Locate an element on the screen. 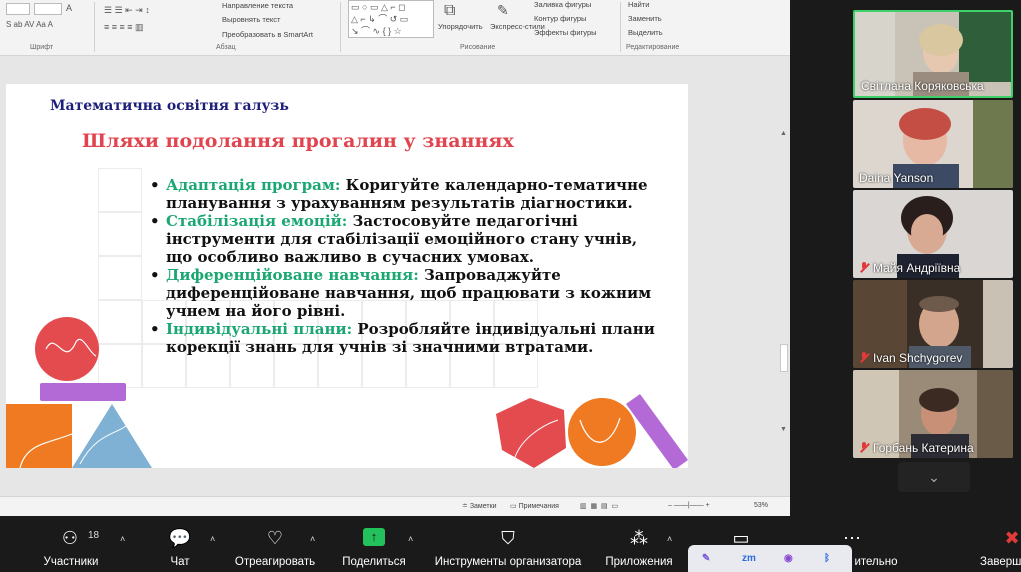 The width and height of the screenshot is (1021, 572). shape-outline-button: Контур фигуры is located at coordinates (560, 18).